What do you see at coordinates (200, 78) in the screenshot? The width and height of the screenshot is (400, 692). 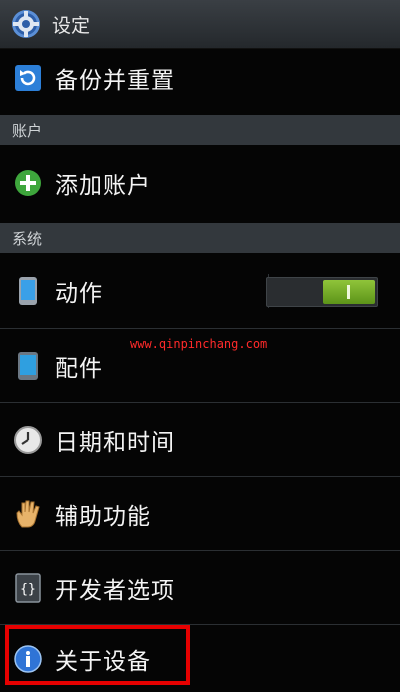 I see `settings-item-backup-reset: 备份并重置` at bounding box center [200, 78].